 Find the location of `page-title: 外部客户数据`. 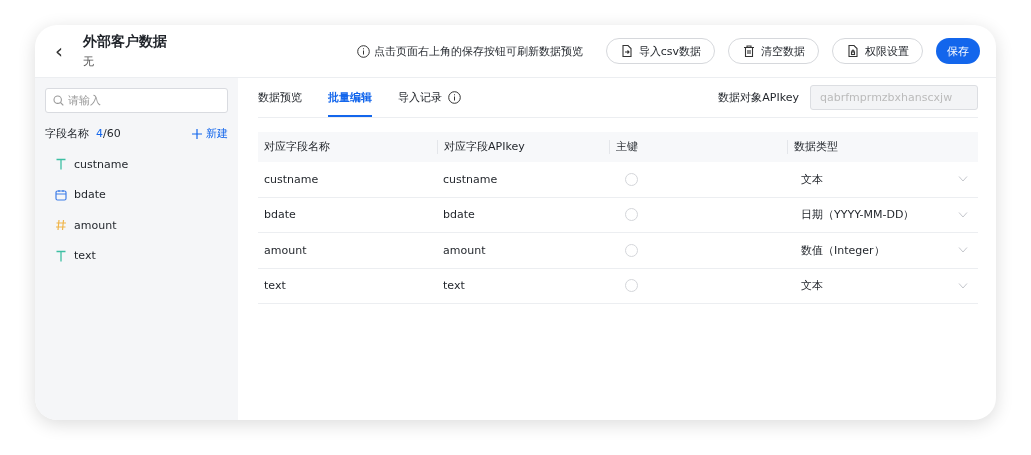

page-title: 外部客户数据 is located at coordinates (125, 42).